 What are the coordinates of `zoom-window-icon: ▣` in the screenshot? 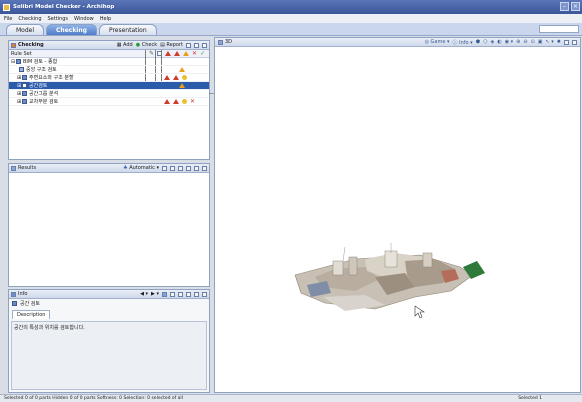 It's located at (540, 42).